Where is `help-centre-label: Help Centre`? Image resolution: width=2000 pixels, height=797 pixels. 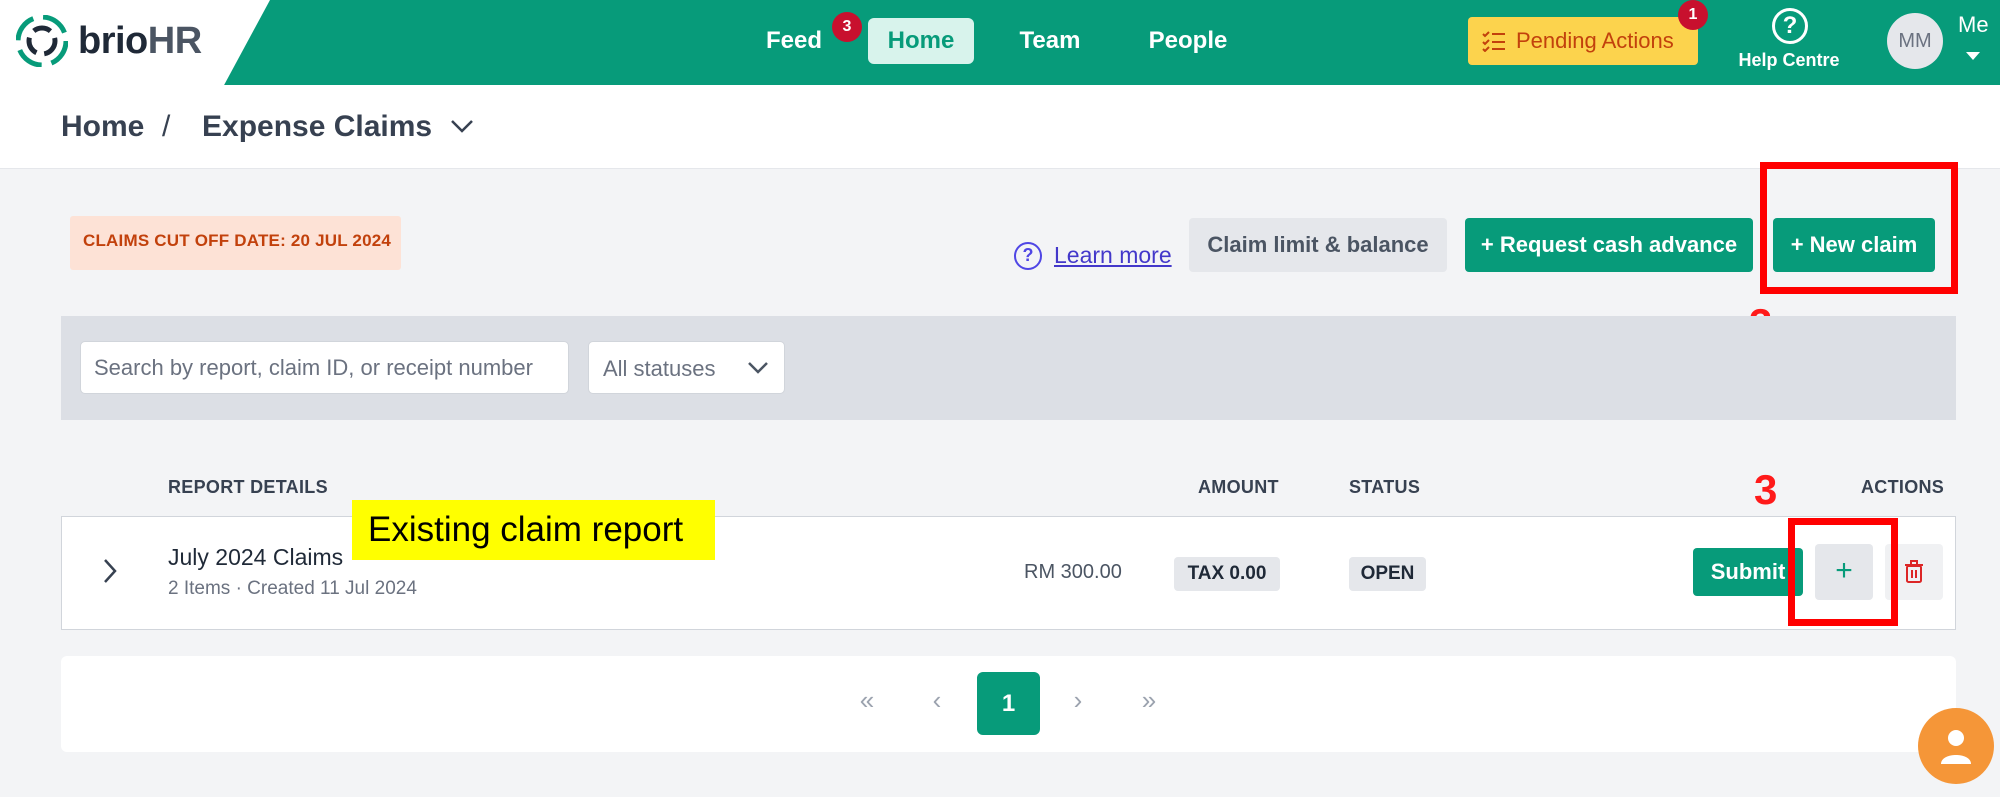 help-centre-label: Help Centre is located at coordinates (1789, 60).